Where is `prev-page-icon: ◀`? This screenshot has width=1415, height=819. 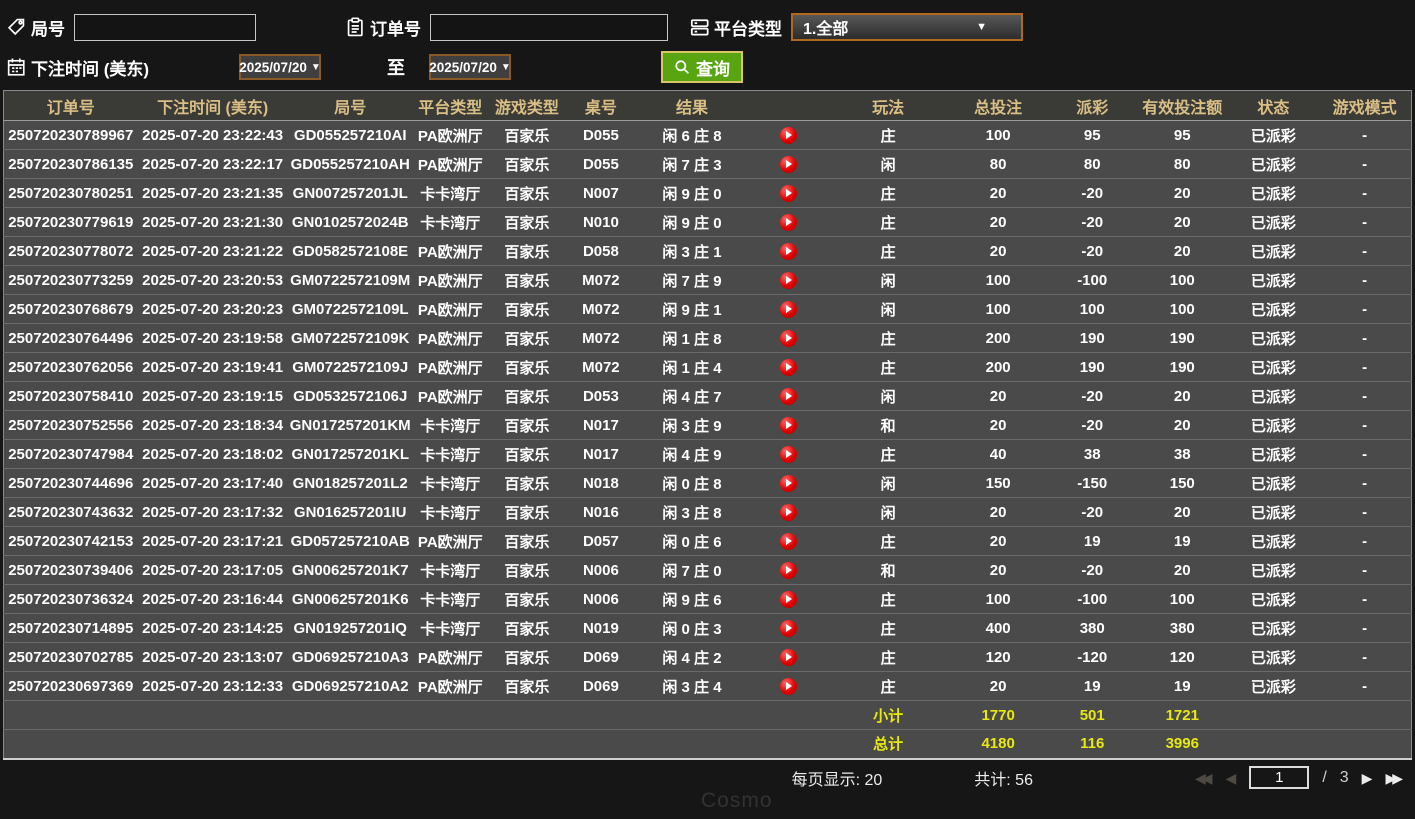
prev-page-icon: ◀ is located at coordinates (1231, 778).